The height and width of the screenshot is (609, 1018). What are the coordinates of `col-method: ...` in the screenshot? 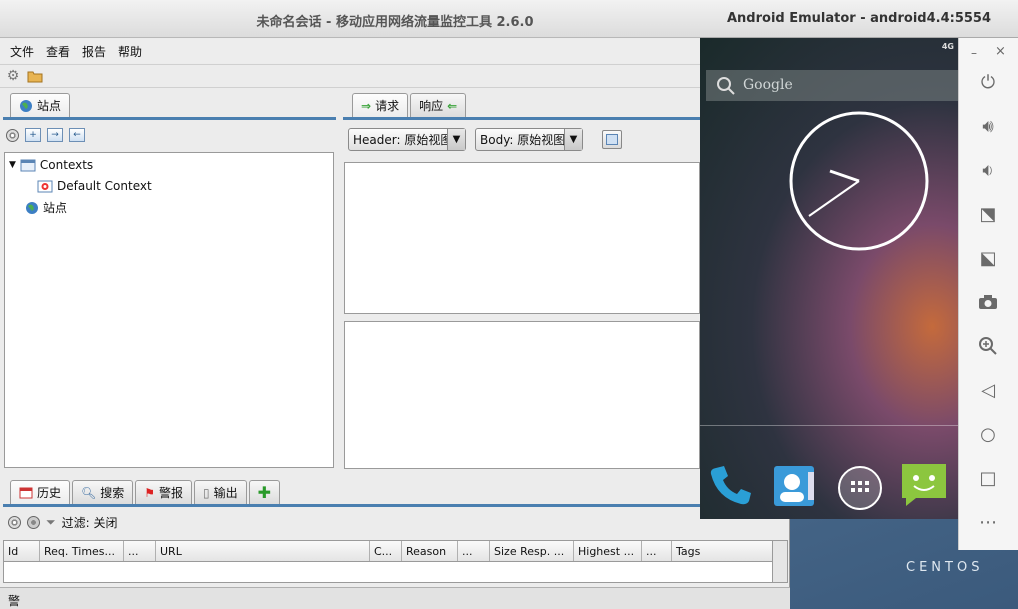 It's located at (140, 551).